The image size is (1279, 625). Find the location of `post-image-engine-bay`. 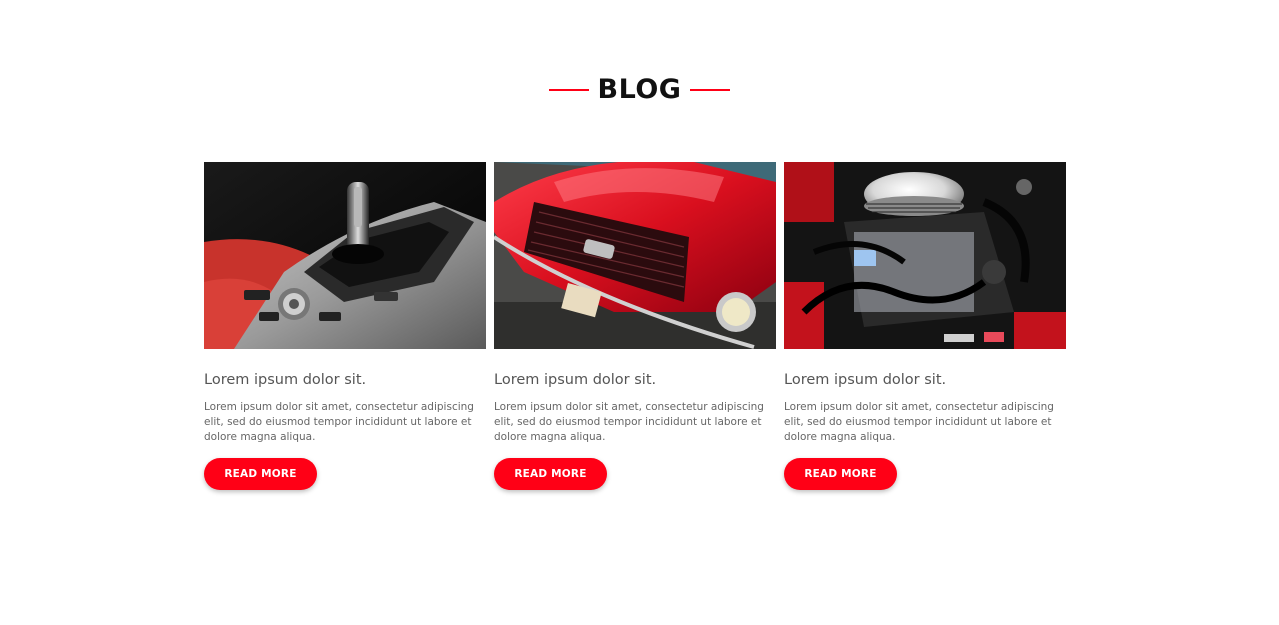

post-image-engine-bay is located at coordinates (925, 255).